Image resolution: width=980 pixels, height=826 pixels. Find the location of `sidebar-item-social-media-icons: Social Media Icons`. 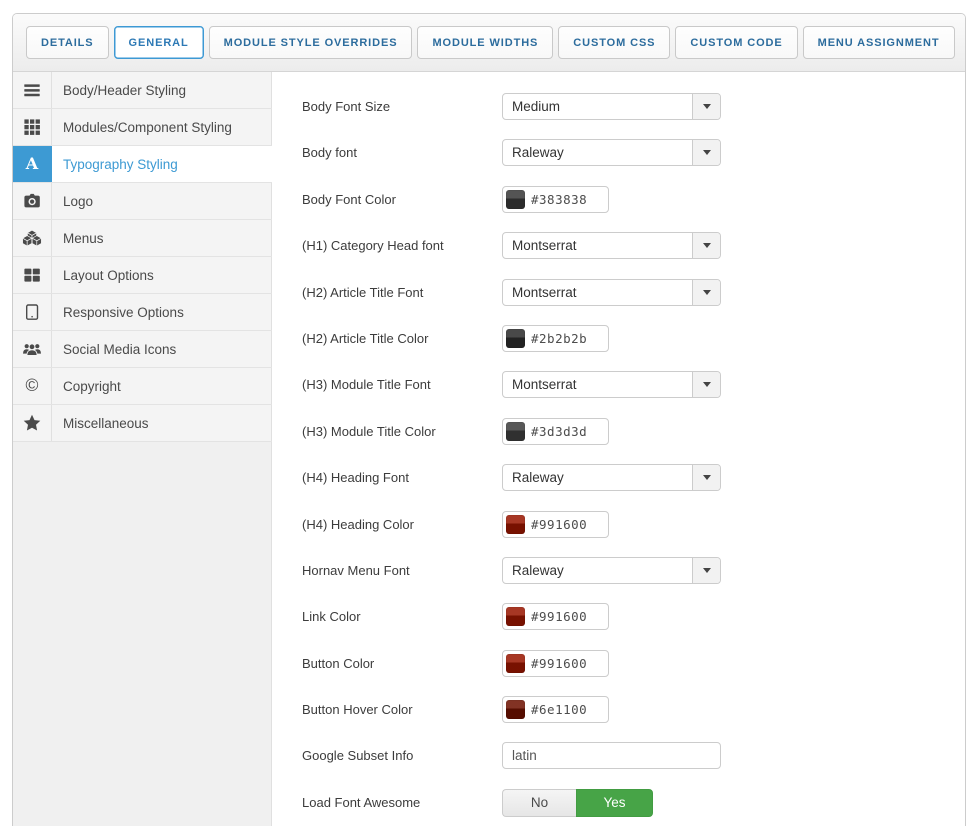

sidebar-item-social-media-icons: Social Media Icons is located at coordinates (142, 349).